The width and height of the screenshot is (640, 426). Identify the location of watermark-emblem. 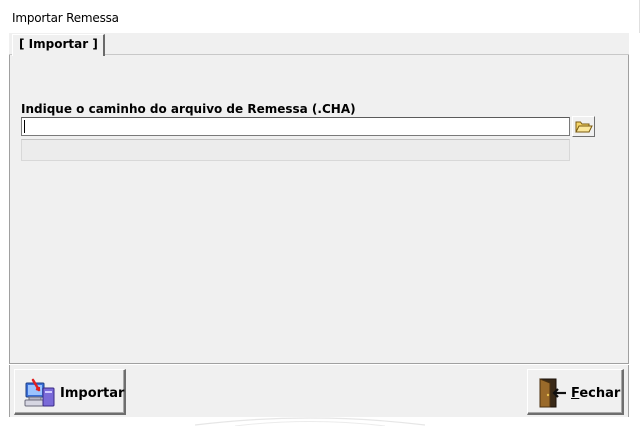
(310, 421).